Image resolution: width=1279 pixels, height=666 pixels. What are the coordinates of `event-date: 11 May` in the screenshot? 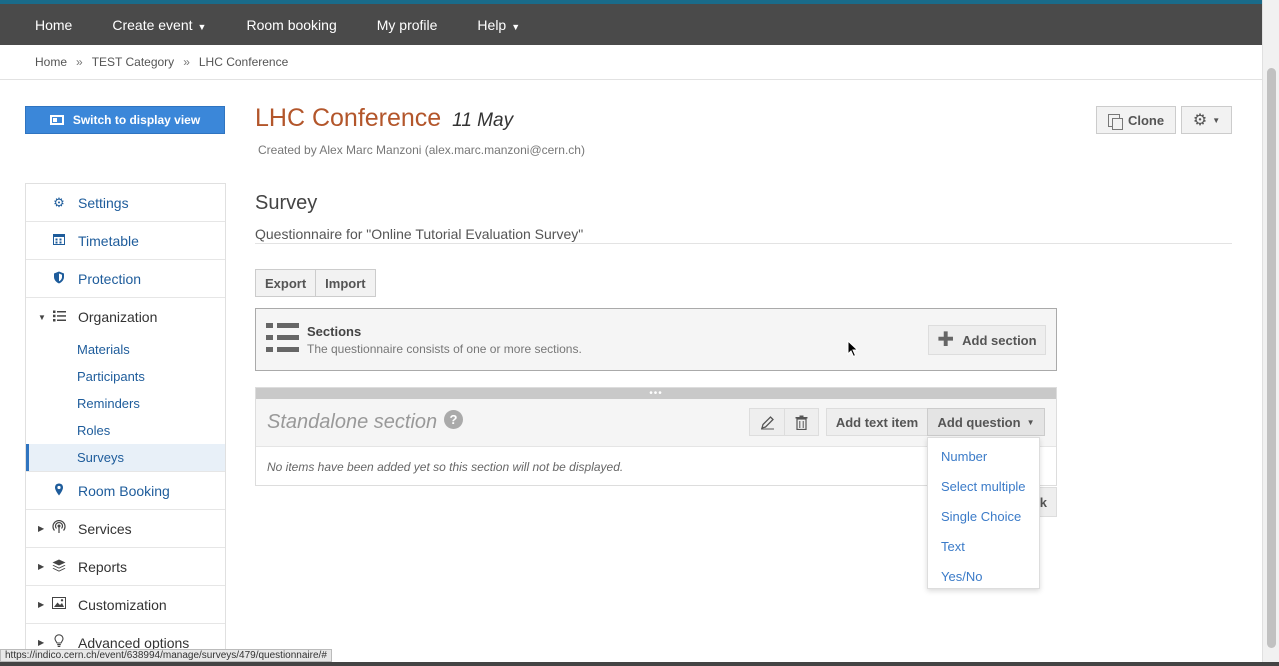 It's located at (483, 120).